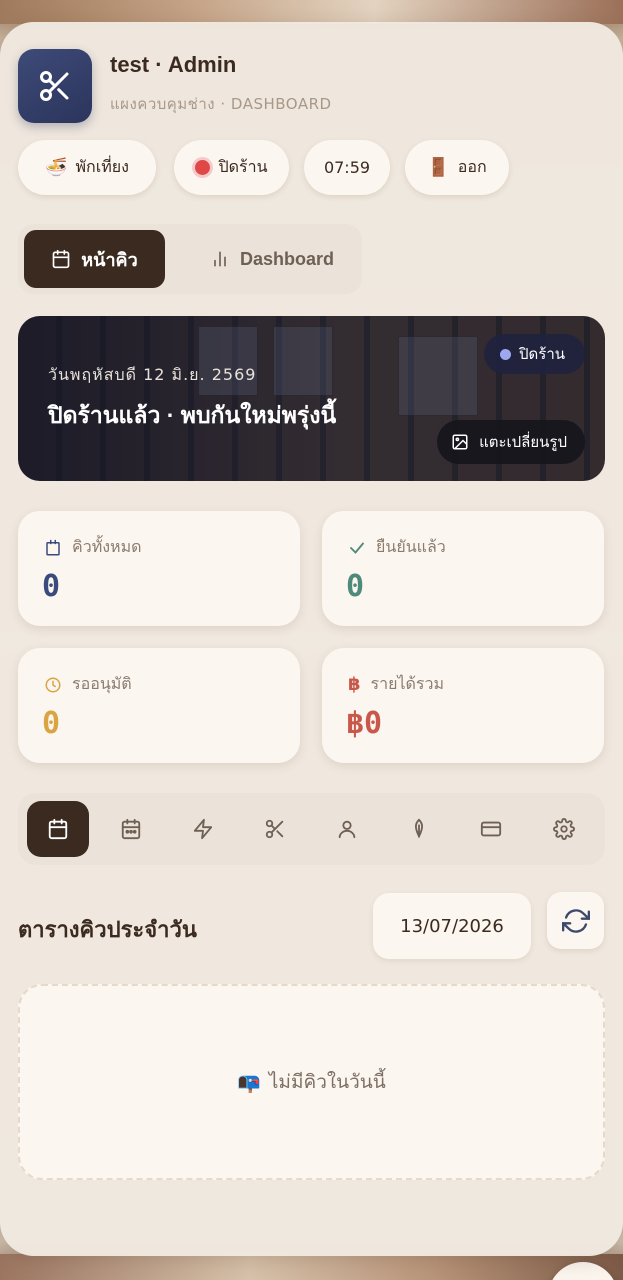  I want to click on change-image-button: แตะเปลี่ยนรูป, so click(511, 442).